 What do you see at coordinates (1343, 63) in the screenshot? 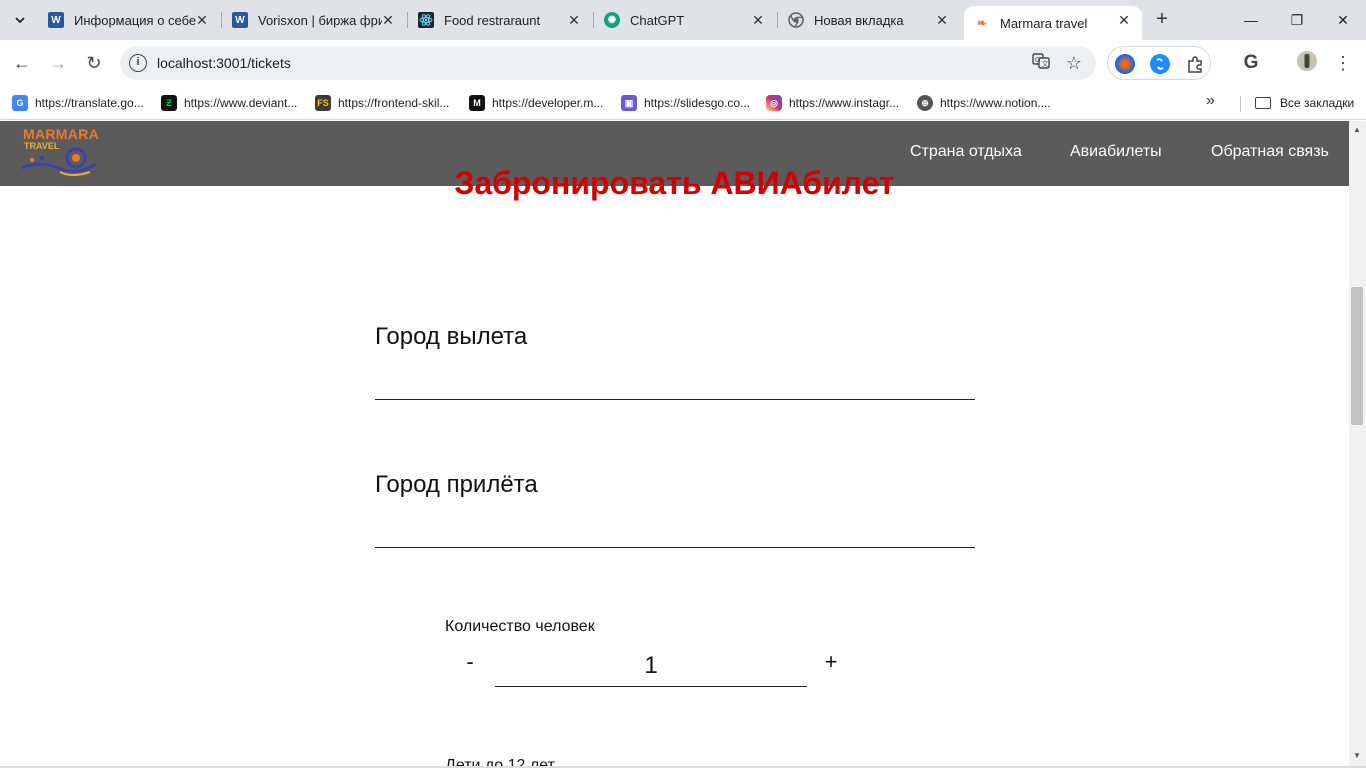
I see `kebab-menu-icon: ⋮` at bounding box center [1343, 63].